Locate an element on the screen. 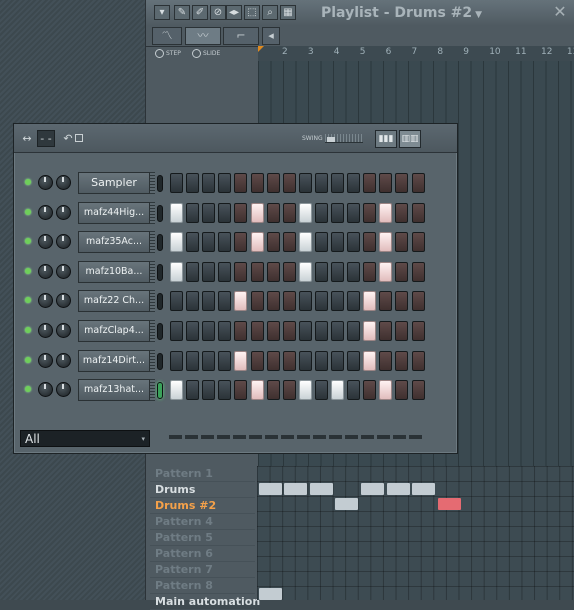 The height and width of the screenshot is (610, 574). detach-icon is located at coordinates (79, 138).